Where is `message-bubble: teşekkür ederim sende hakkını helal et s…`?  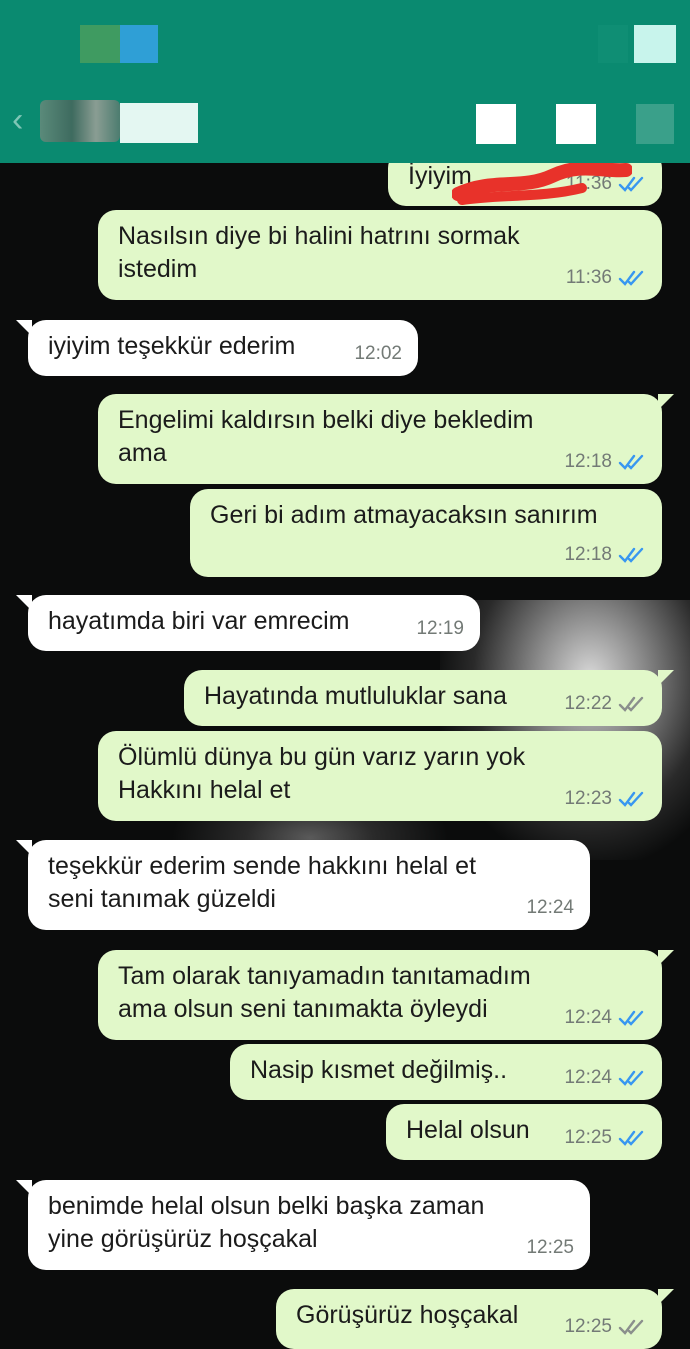 message-bubble: teşekkür ederim sende hakkını helal et s… is located at coordinates (303, 885).